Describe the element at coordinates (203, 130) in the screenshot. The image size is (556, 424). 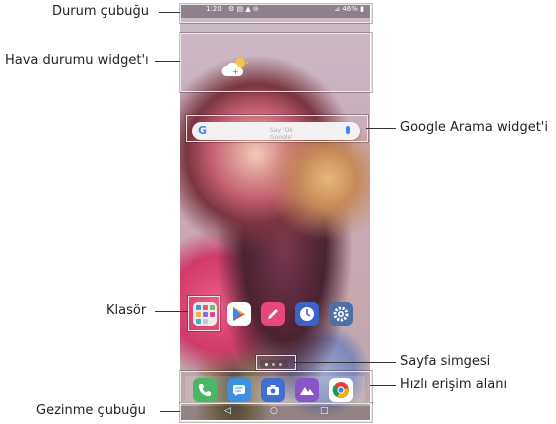
I see `google-logo-icon: G` at that location.